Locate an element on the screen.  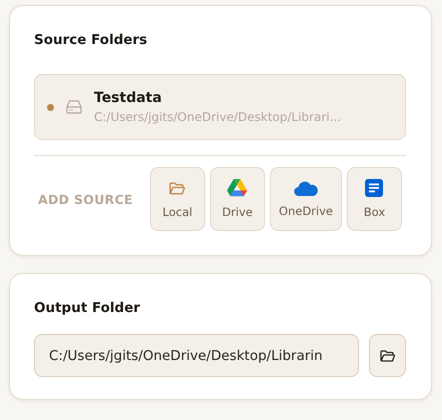
section-title: Source Folders is located at coordinates (91, 40).